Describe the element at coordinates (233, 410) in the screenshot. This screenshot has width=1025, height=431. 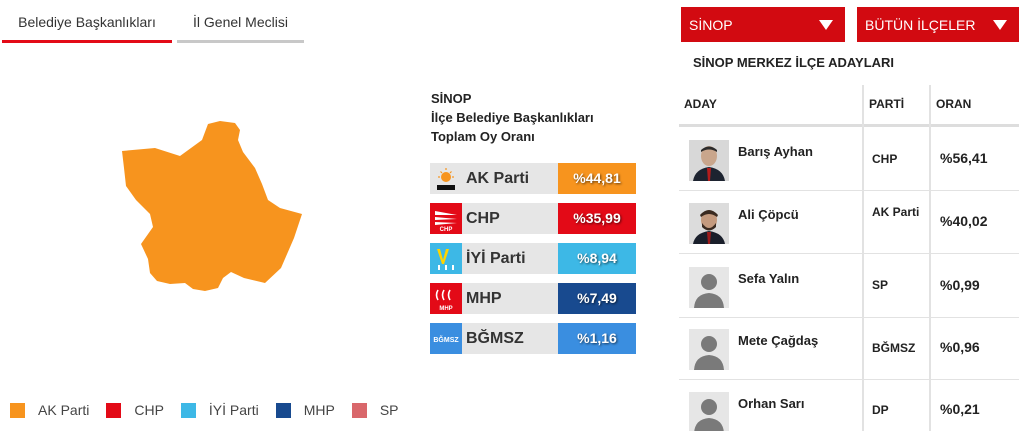
I see `legend-label: İYİ Parti` at that location.